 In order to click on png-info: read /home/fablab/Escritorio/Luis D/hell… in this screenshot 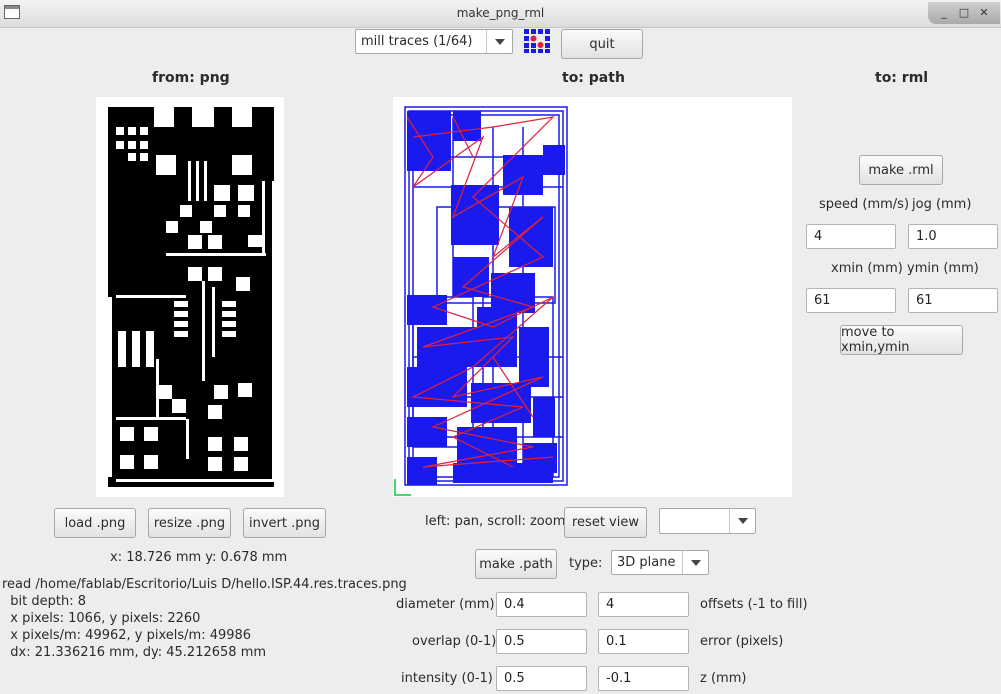, I will do `click(204, 618)`.